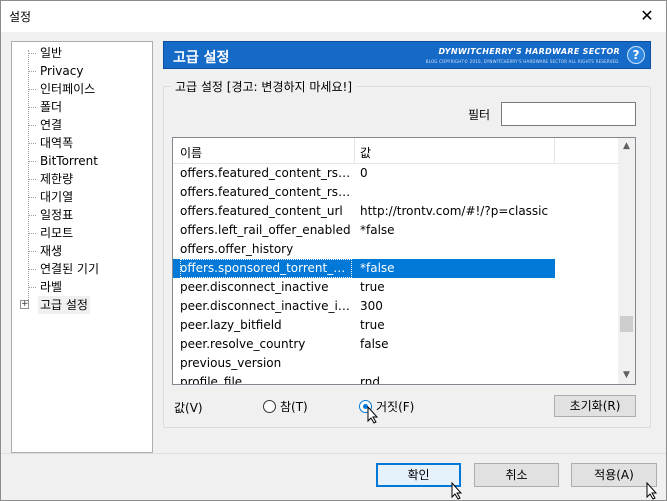 Image resolution: width=667 pixels, height=501 pixels. I want to click on scroll-down-icon: ▼, so click(626, 375).